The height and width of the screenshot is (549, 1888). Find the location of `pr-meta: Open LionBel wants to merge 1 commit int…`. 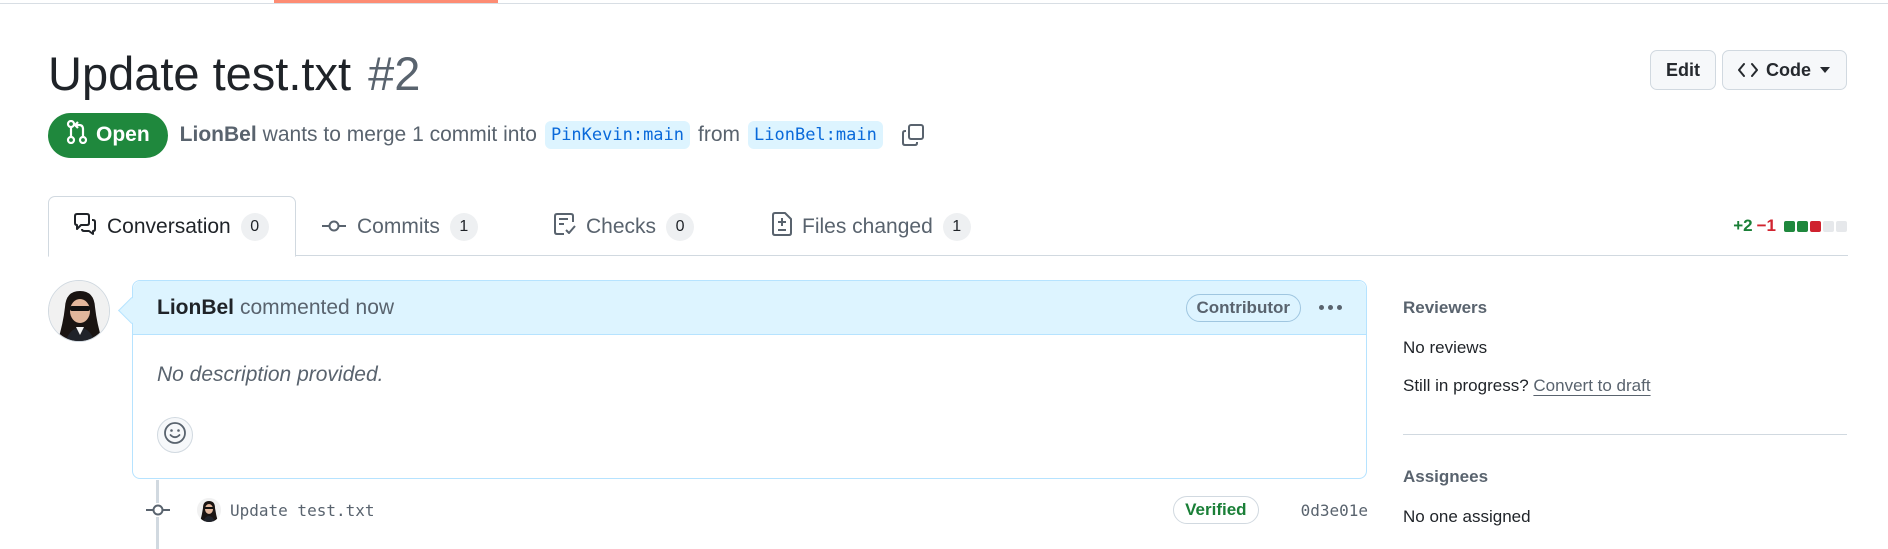

pr-meta: Open LionBel wants to merge 1 commit int… is located at coordinates (486, 135).